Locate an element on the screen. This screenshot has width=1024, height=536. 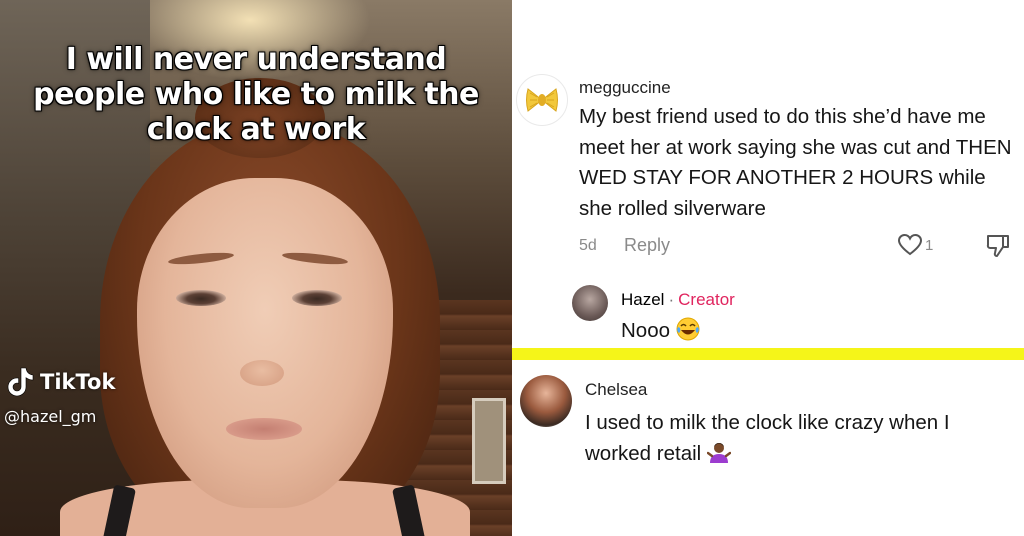
tiktok-watermark: TikTok is located at coordinates (60, 382).